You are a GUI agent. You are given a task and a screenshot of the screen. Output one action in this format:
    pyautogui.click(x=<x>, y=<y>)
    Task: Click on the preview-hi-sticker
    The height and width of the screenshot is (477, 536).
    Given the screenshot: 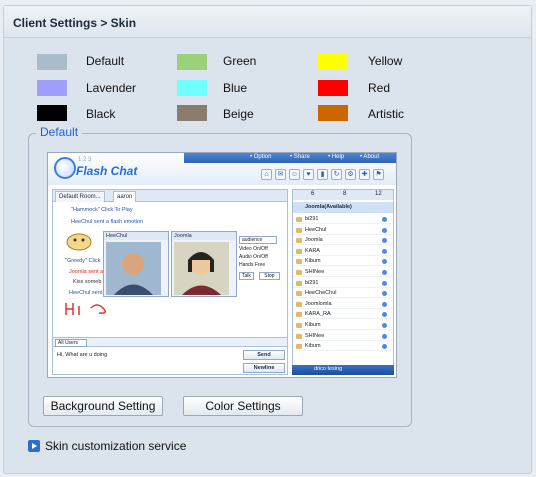 What is the action you would take?
    pyautogui.click(x=85, y=309)
    